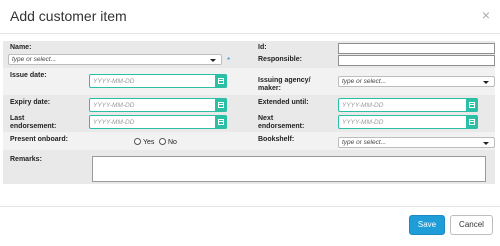 This screenshot has height=246, width=500. I want to click on last-endorsement-picker: YYYY-MM-DD, so click(158, 122).